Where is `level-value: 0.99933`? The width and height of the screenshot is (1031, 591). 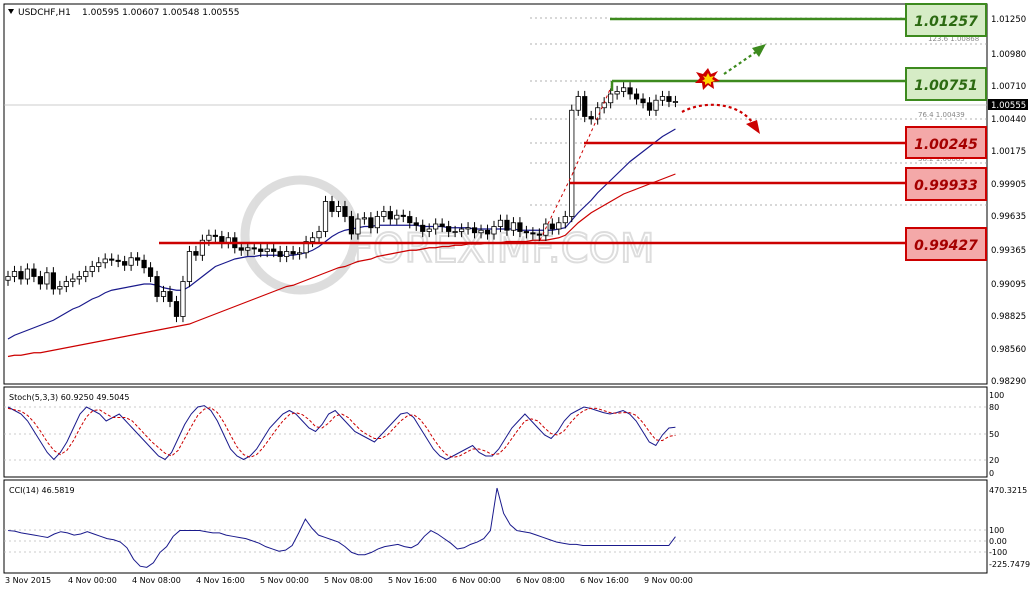 level-value: 0.99933 is located at coordinates (946, 186).